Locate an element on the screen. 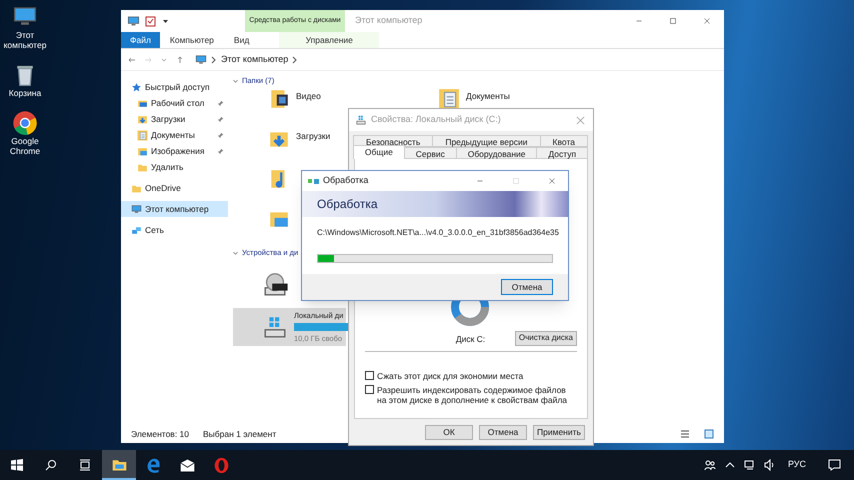 This screenshot has height=480, width=854. nav-label: Документы is located at coordinates (173, 135).